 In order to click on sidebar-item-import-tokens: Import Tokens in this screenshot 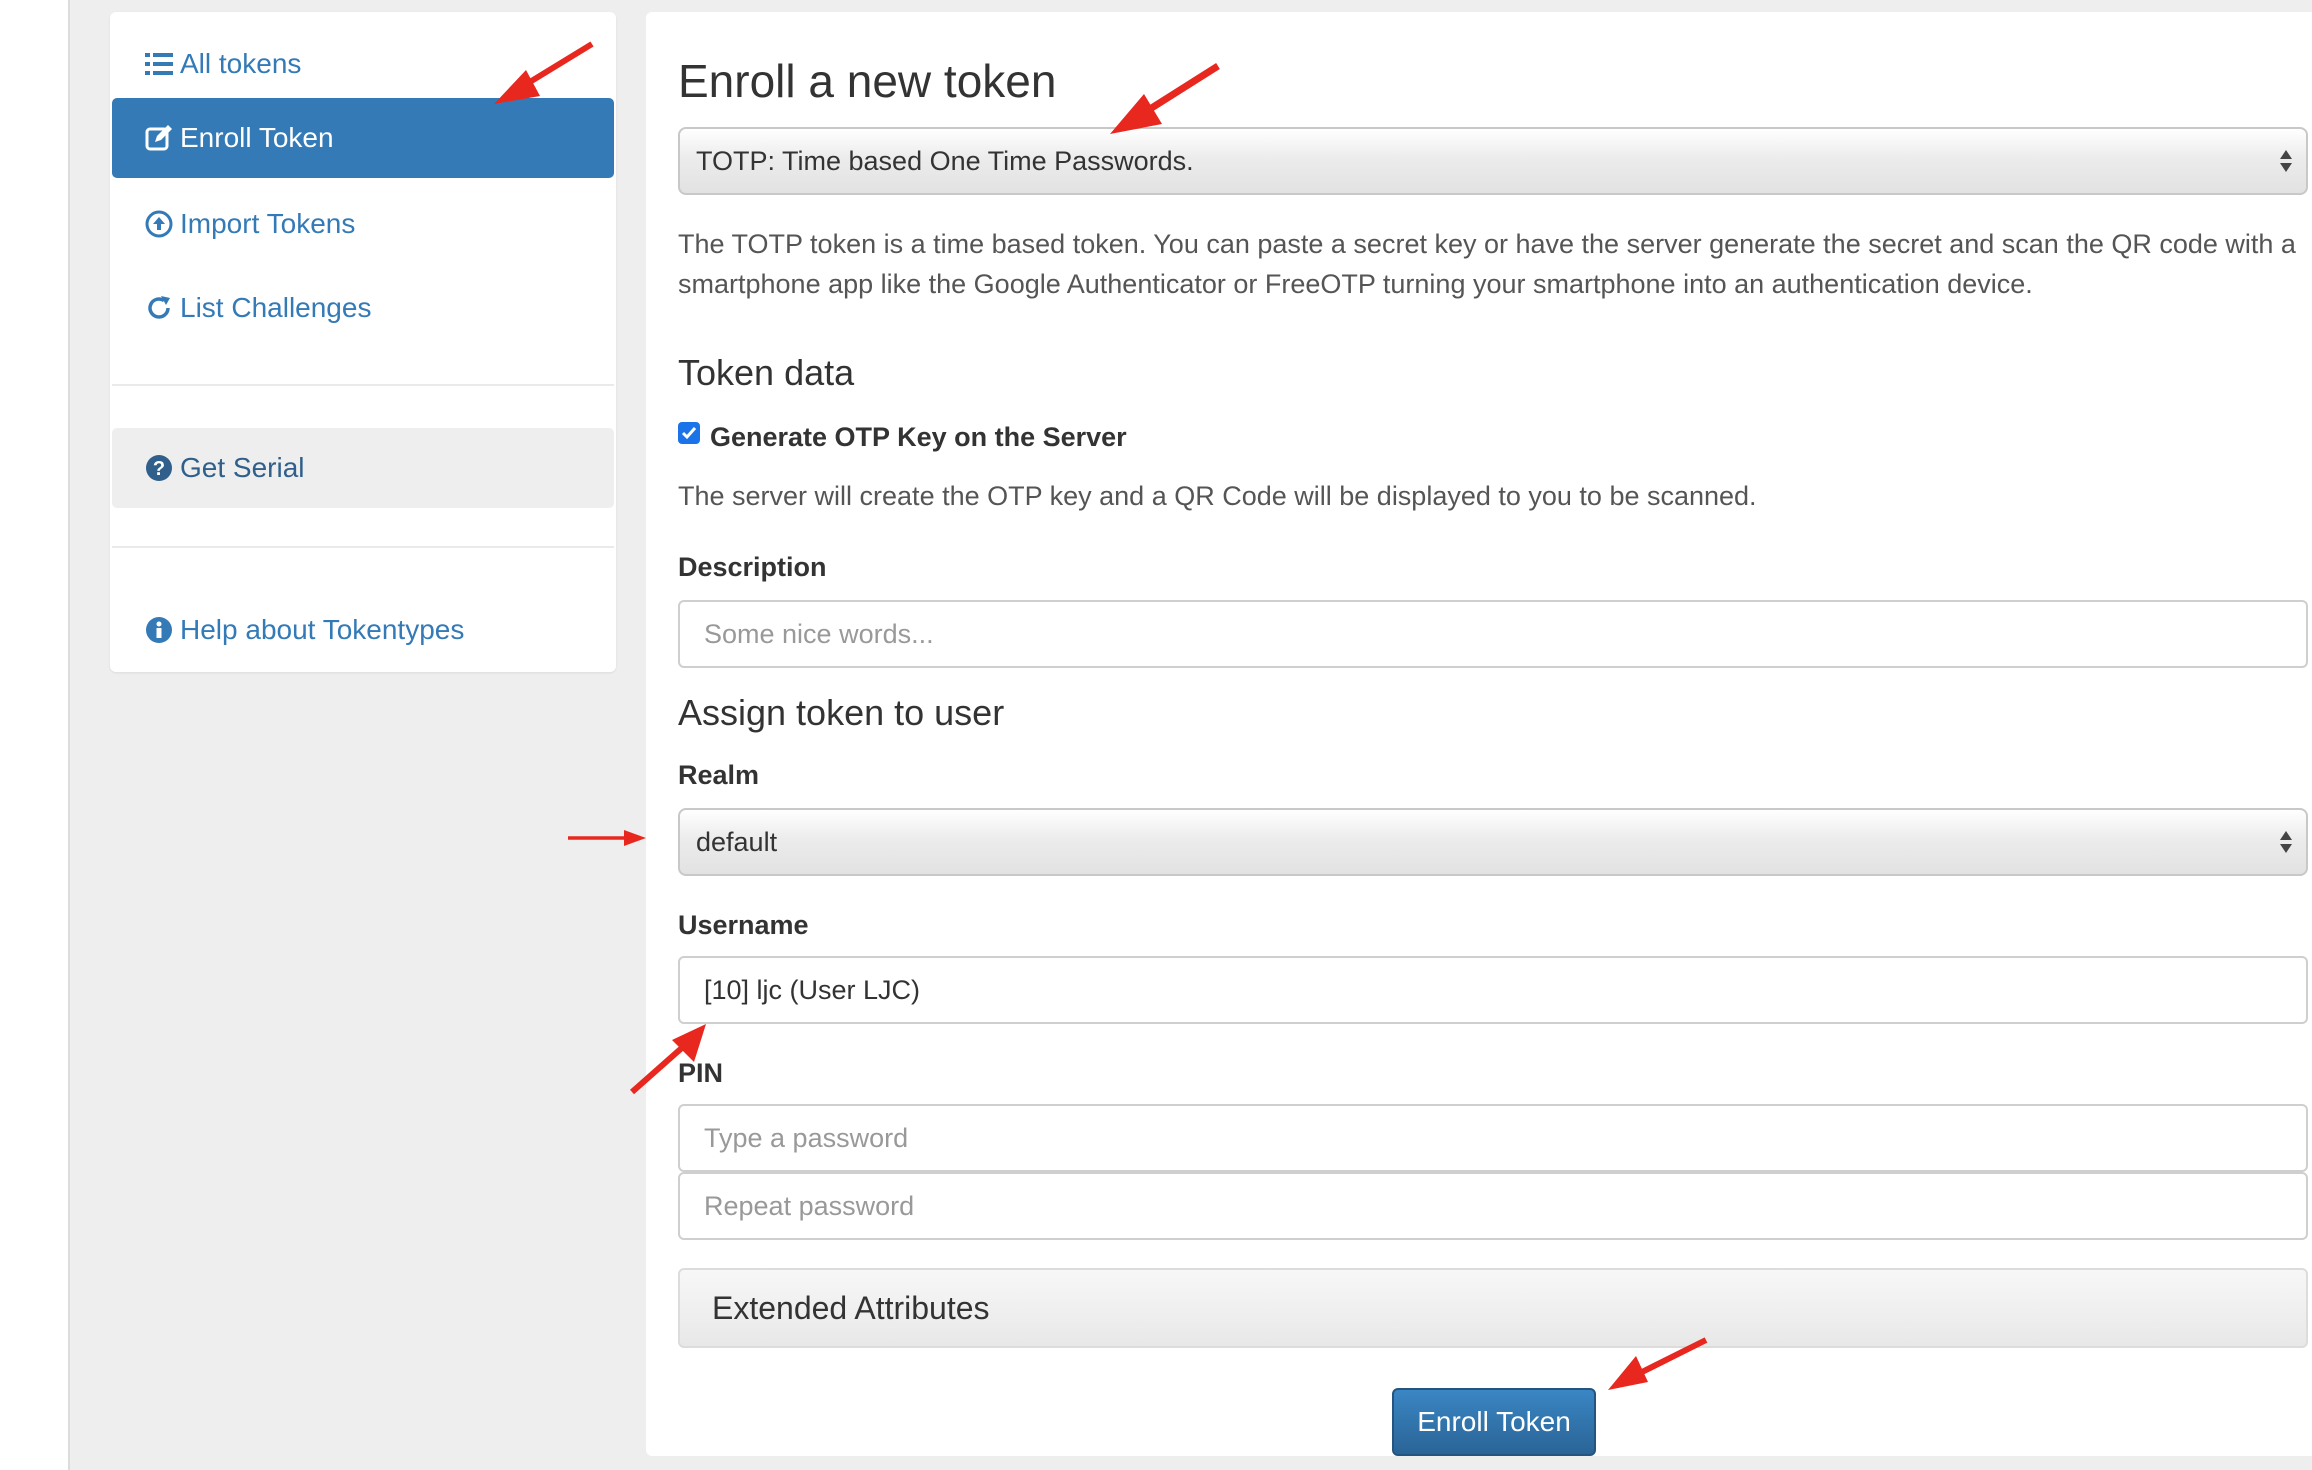, I will do `click(363, 224)`.